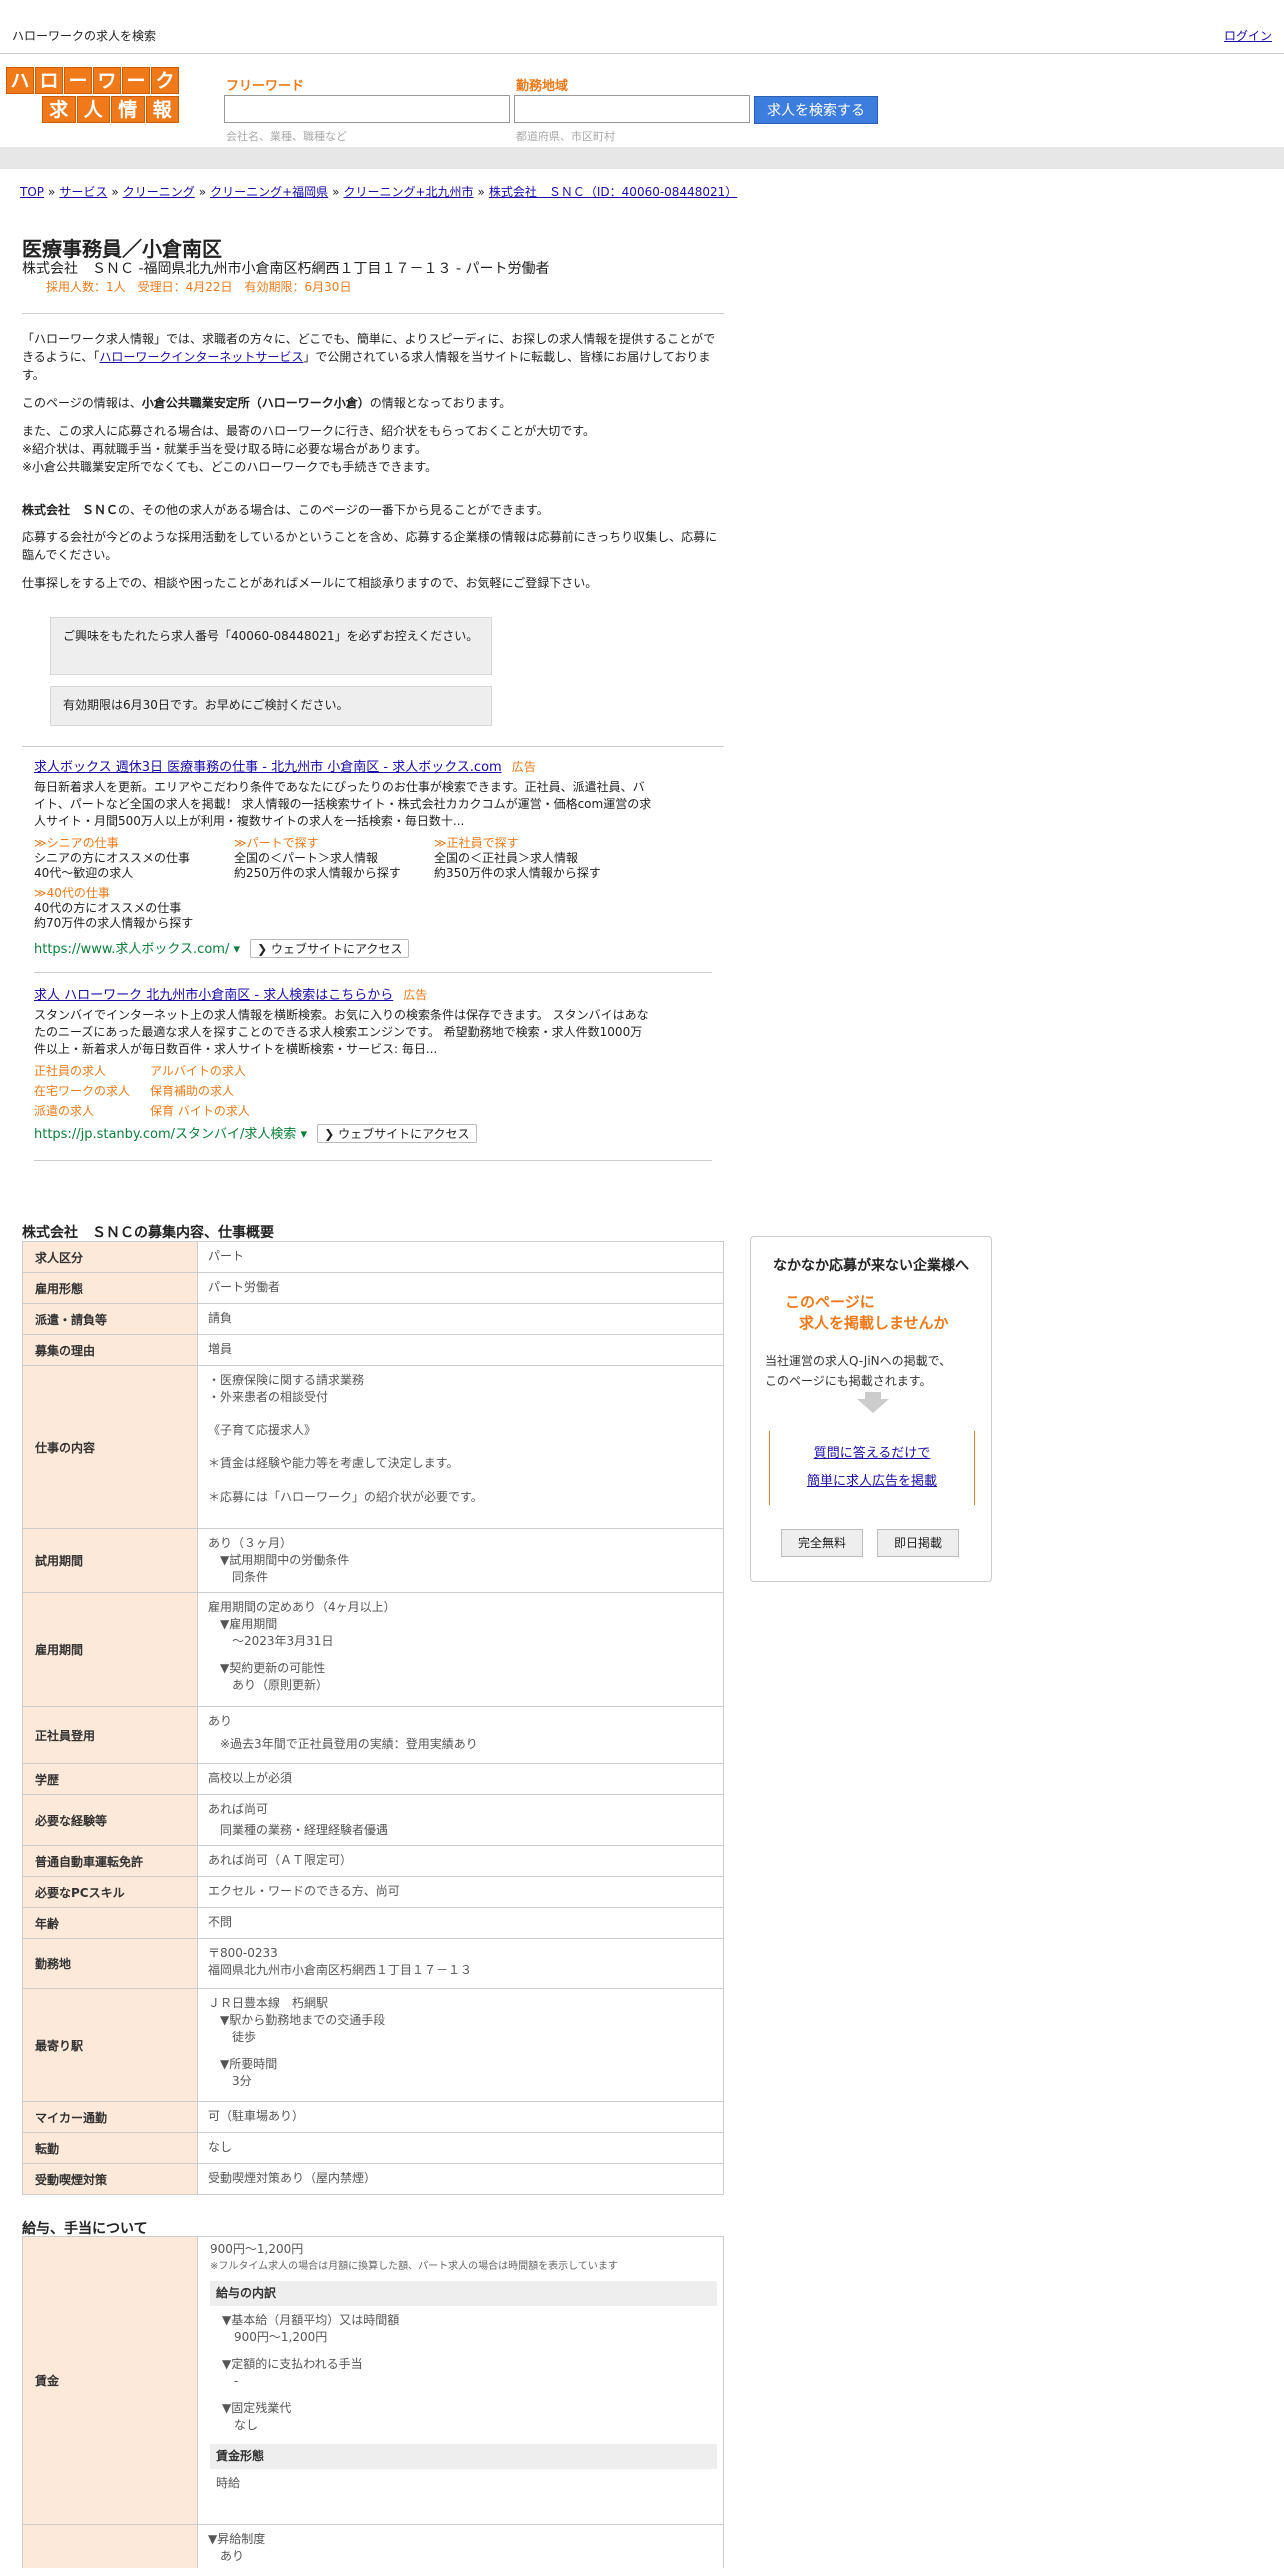 This screenshot has width=1284, height=2568. I want to click on value-line: ▼昇給制度, so click(237, 2539).